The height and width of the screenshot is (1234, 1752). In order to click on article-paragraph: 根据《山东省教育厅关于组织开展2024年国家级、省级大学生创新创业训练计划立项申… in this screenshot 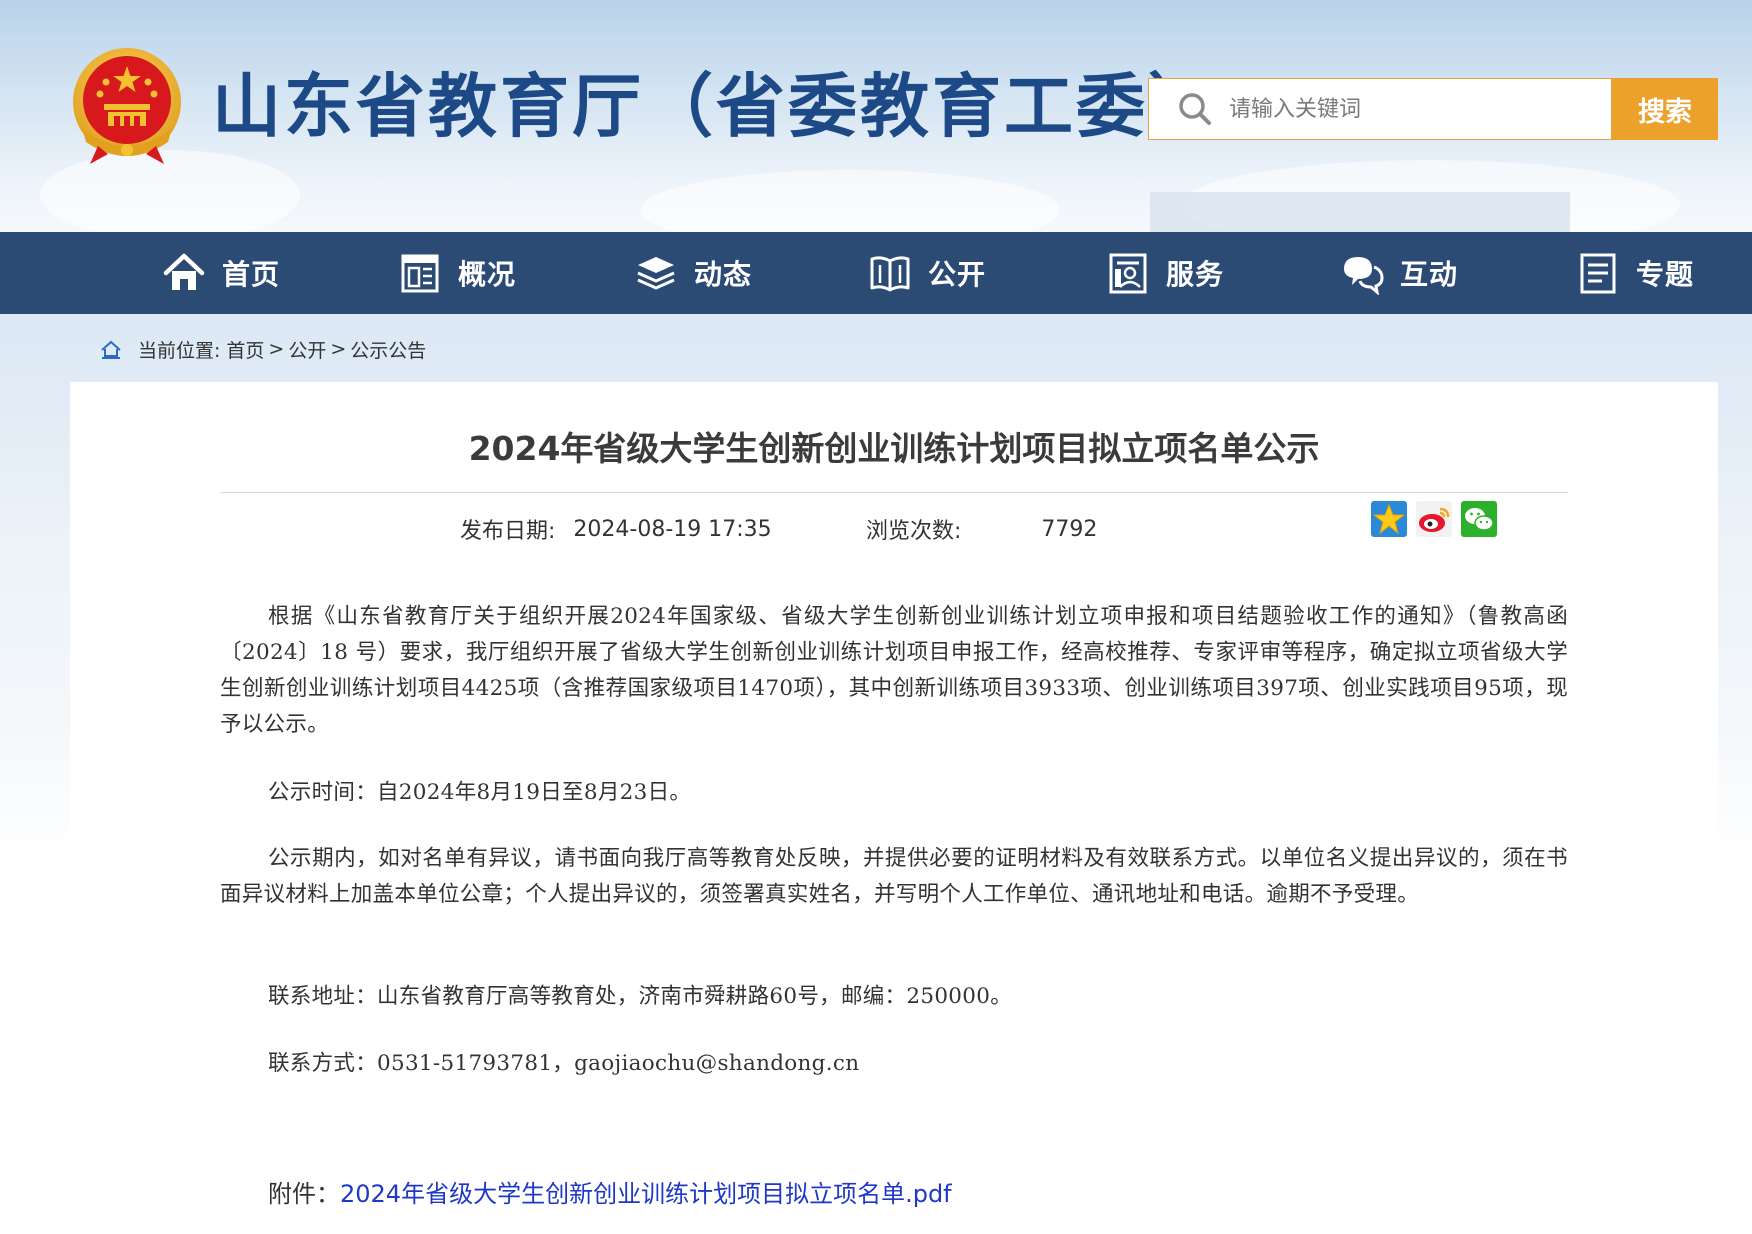, I will do `click(894, 670)`.